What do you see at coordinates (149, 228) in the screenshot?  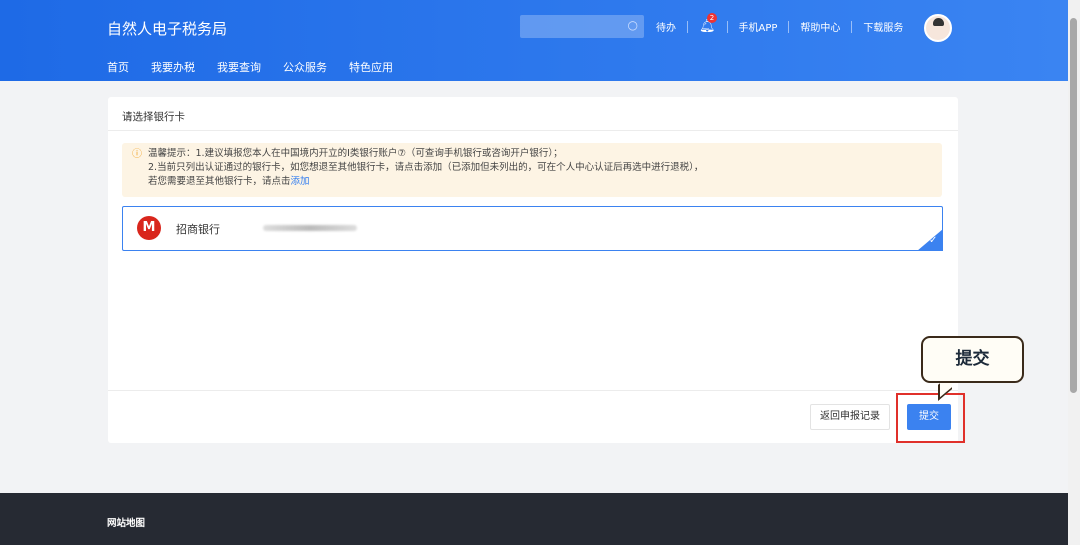 I see `cmb-logo-icon: M` at bounding box center [149, 228].